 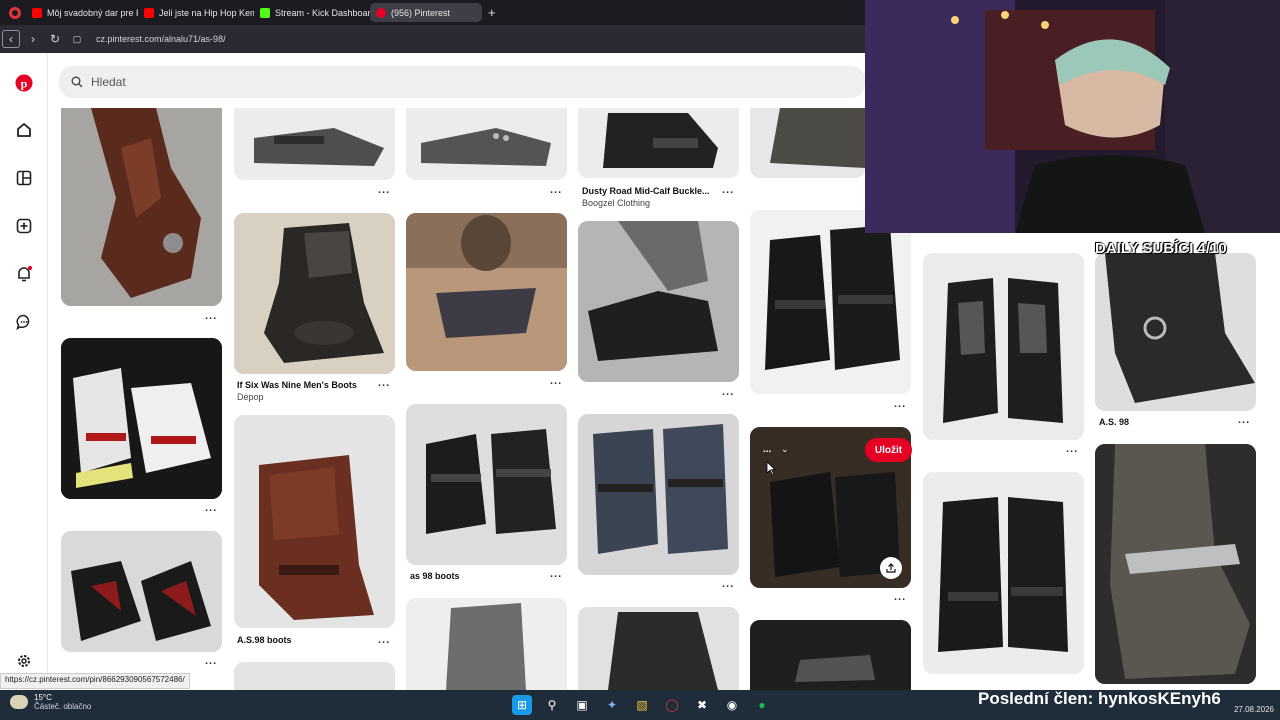 I want to click on mouse-cursor-icon, so click(x=771, y=471).